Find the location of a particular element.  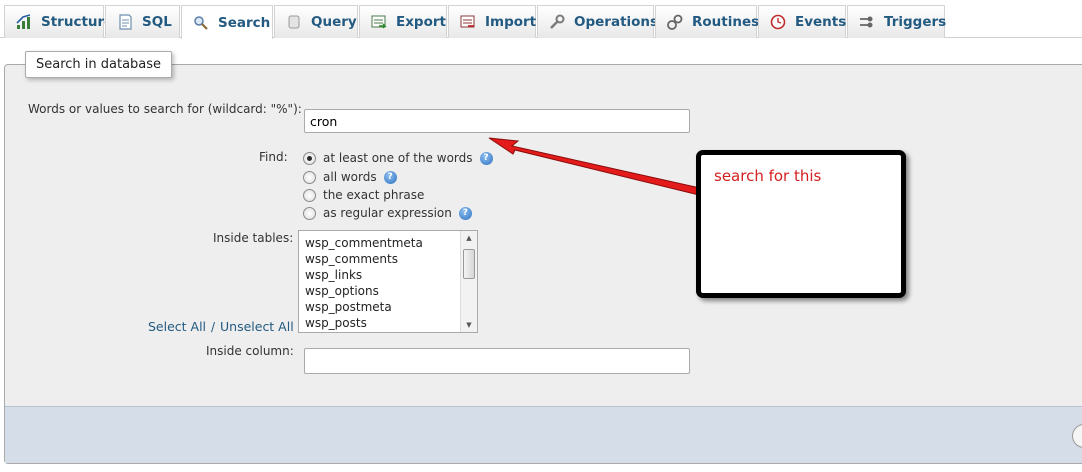

tab-search-label: Search is located at coordinates (244, 22).